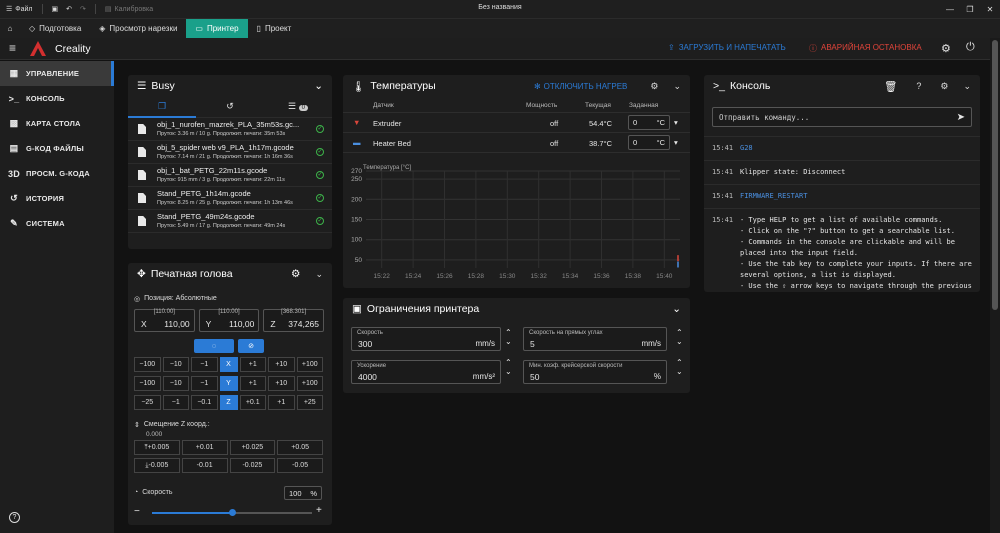 This screenshot has width=1000, height=533. What do you see at coordinates (157, 447) in the screenshot?
I see `zoffset-button: ⤒ +0.005` at bounding box center [157, 447].